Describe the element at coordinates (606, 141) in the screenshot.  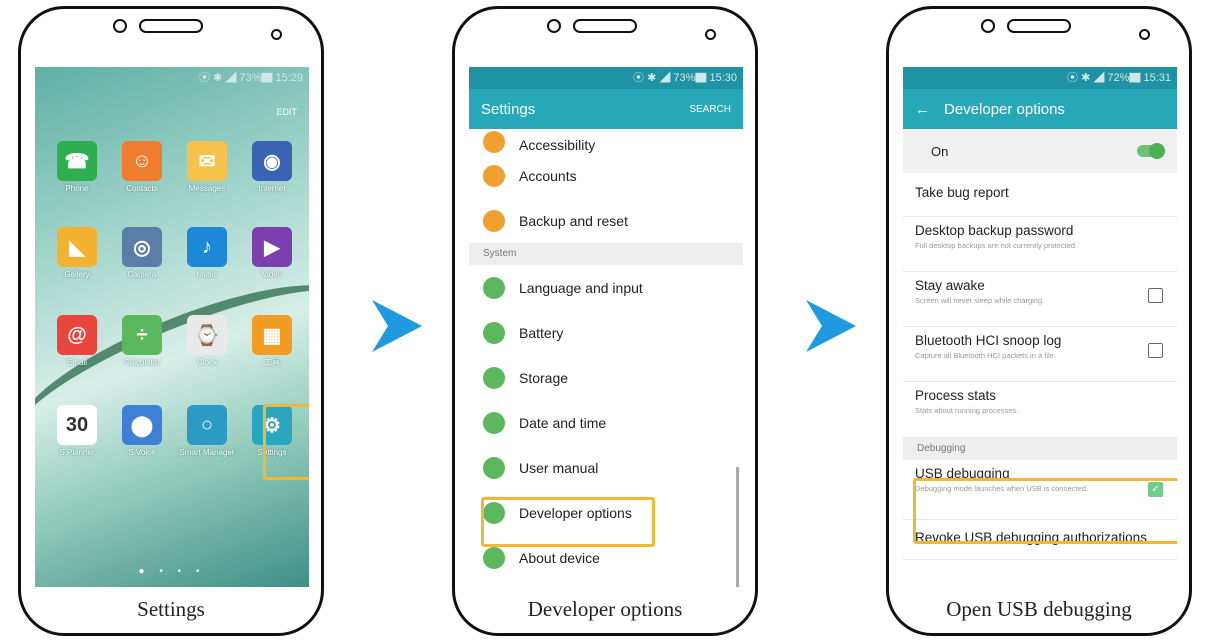
I see `list-item-accessibility: Accessibility` at that location.